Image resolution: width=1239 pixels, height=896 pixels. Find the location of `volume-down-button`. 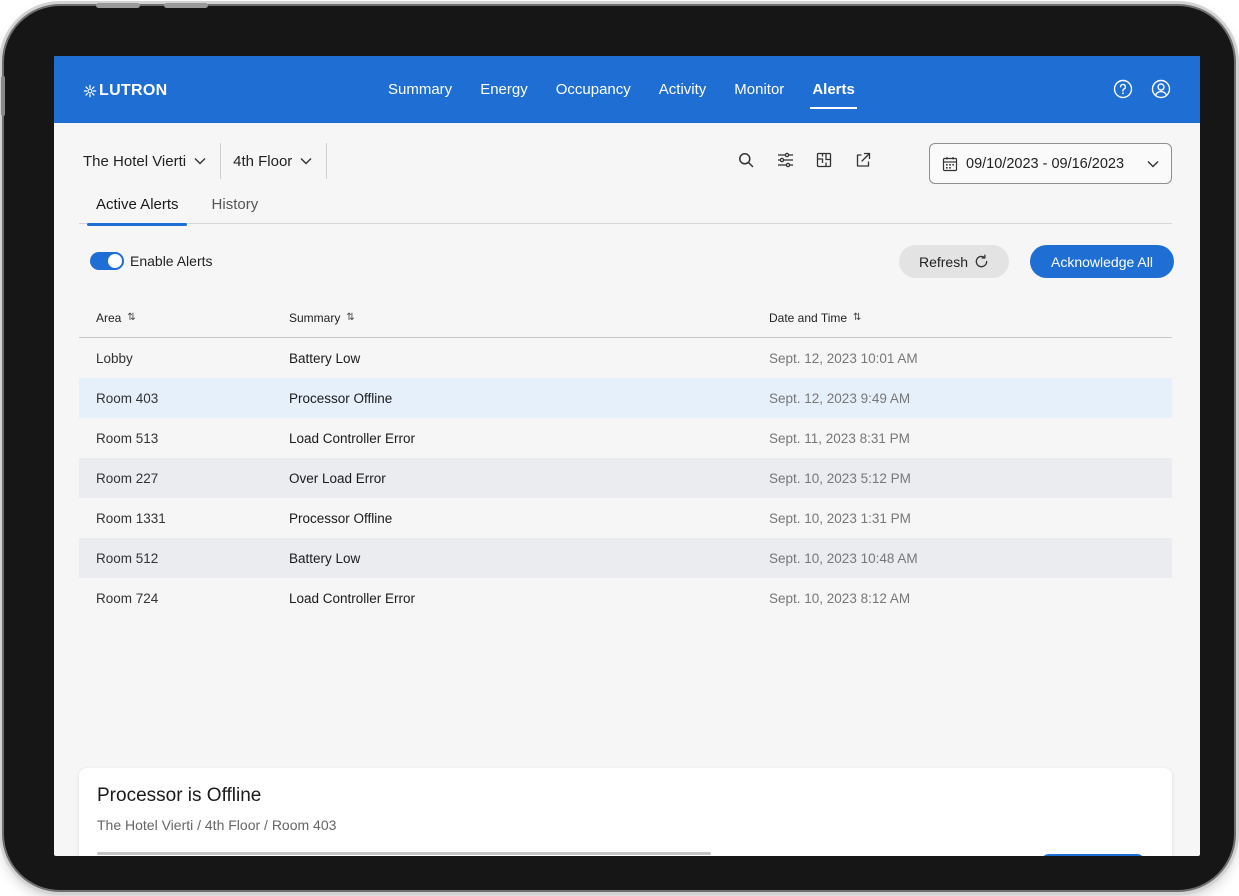

volume-down-button is located at coordinates (186, 5).